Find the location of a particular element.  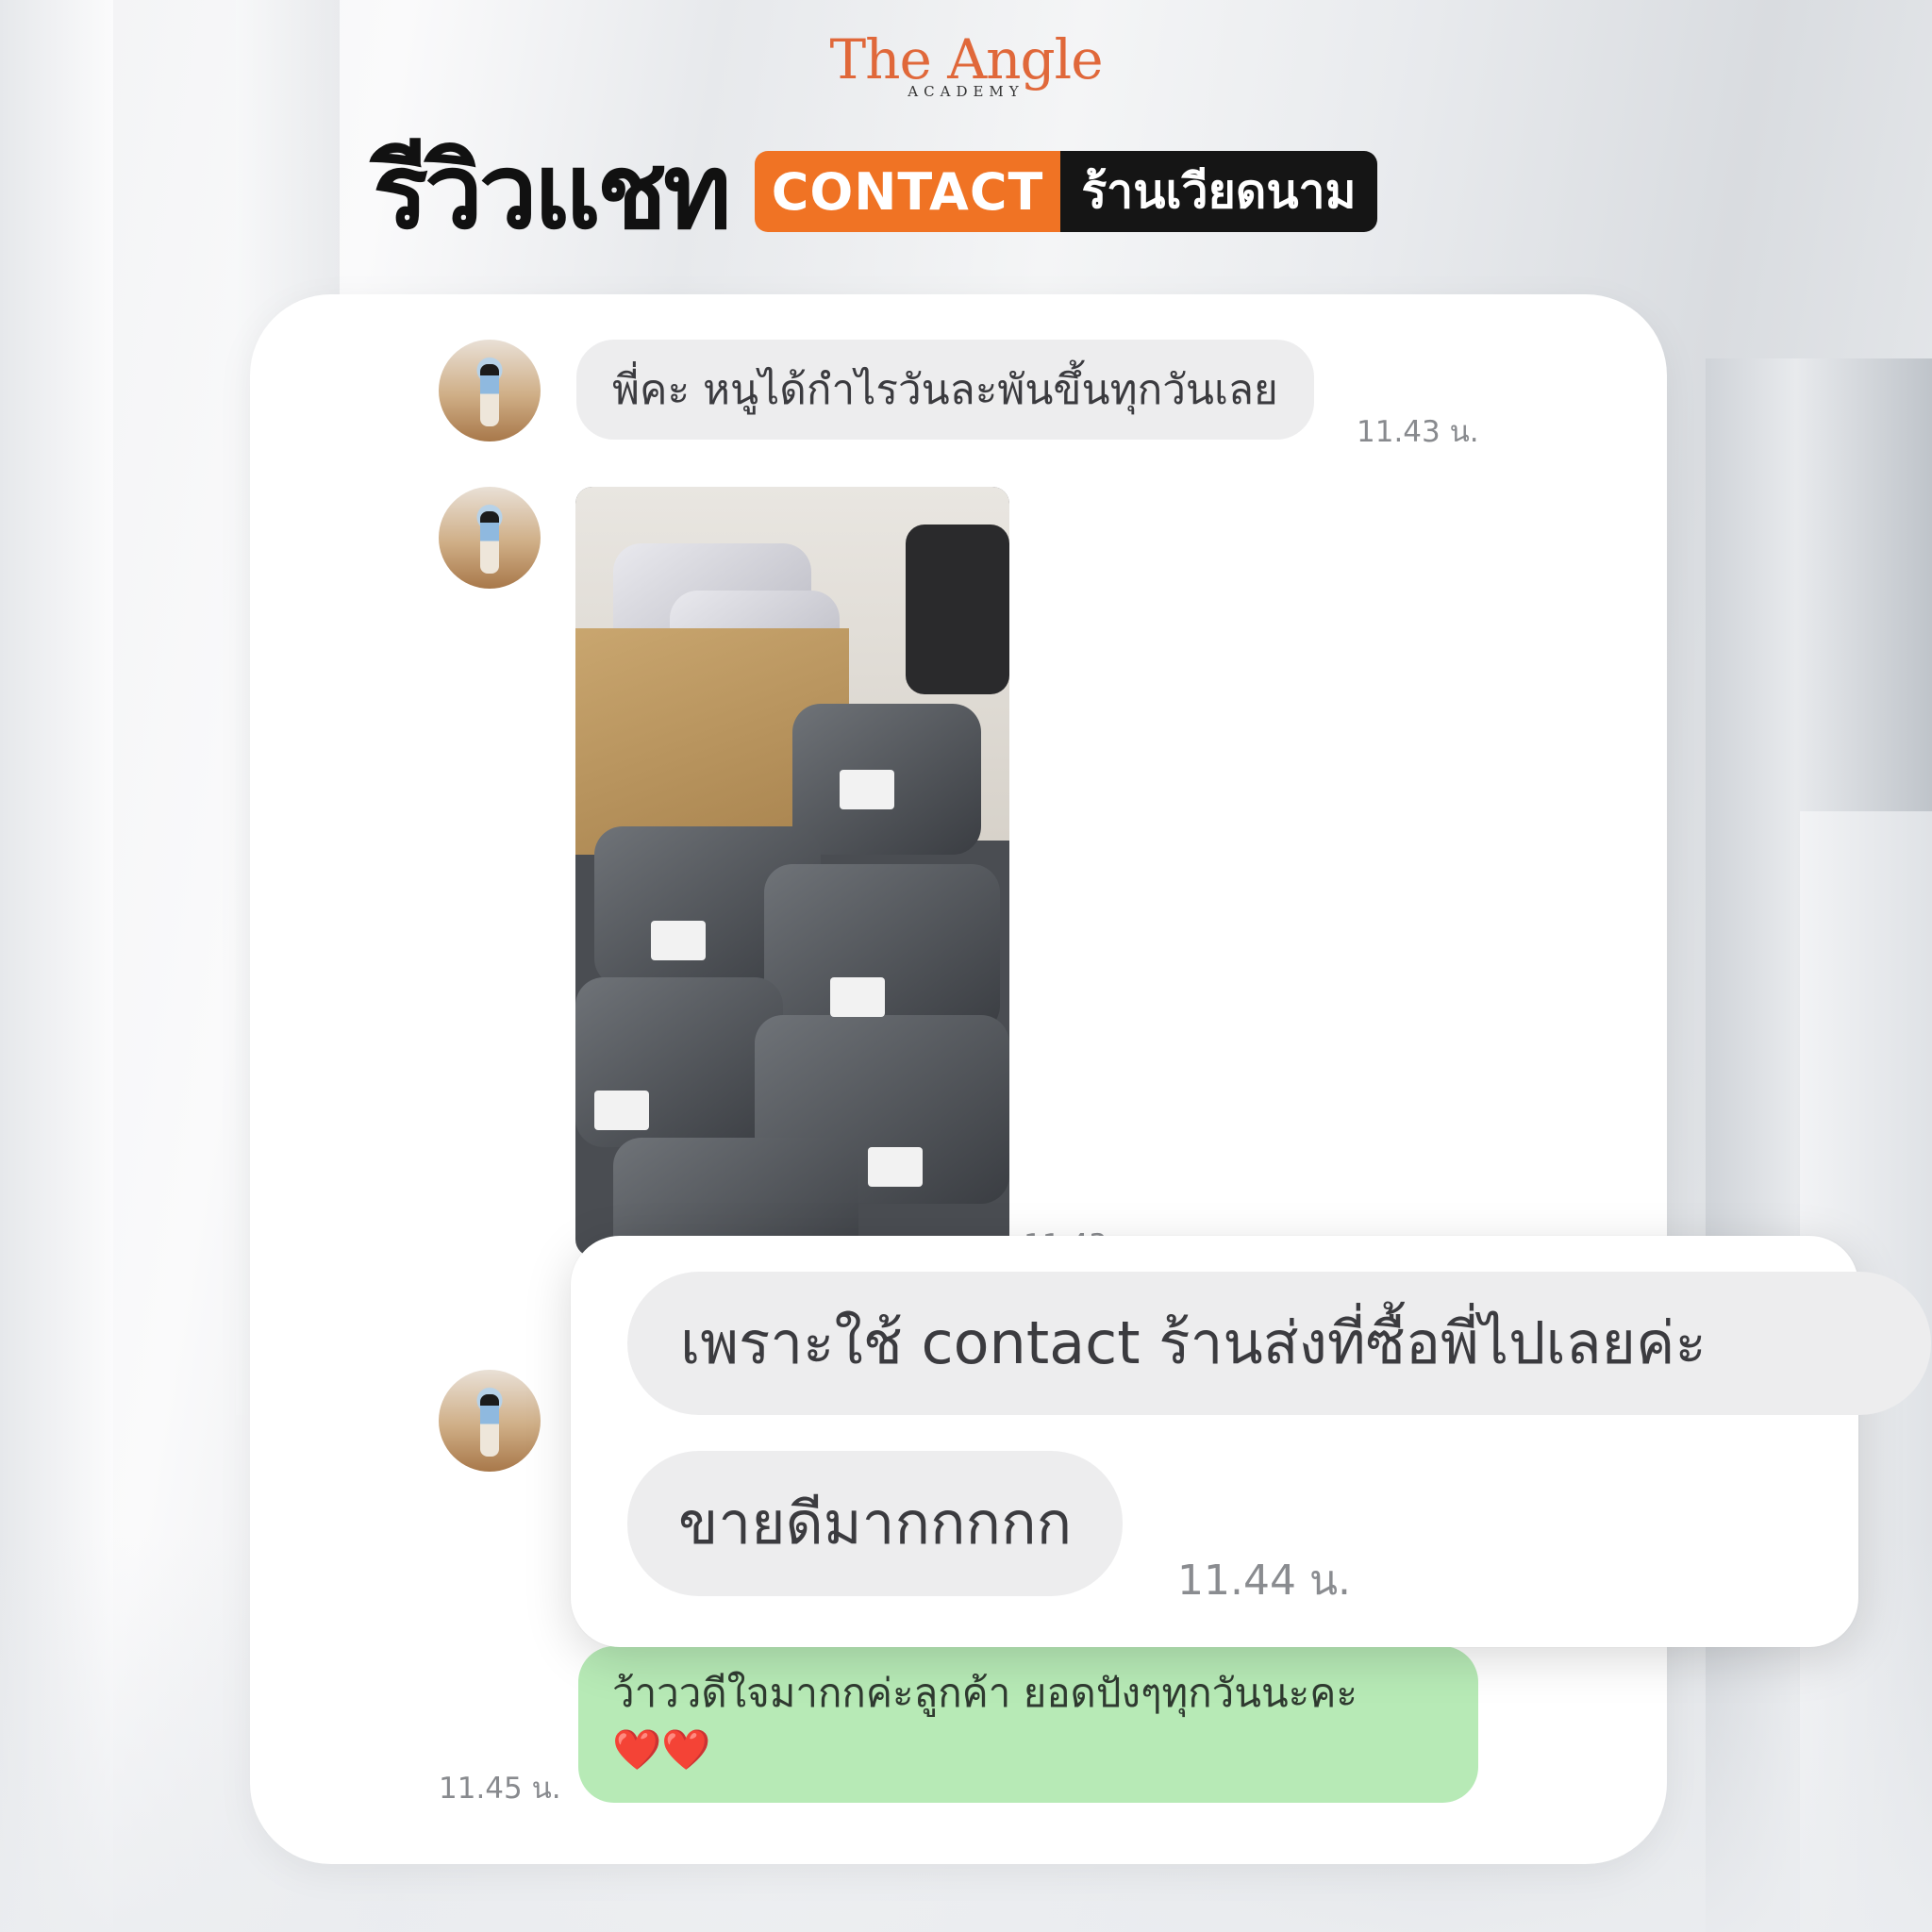

message-time: 11.43 น. is located at coordinates (1418, 432).